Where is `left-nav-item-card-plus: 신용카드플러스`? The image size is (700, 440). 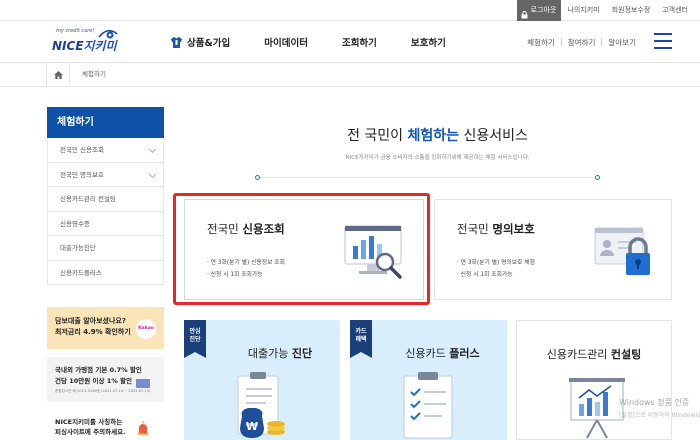 left-nav-item-card-plus: 신용카드플러스 is located at coordinates (105, 272).